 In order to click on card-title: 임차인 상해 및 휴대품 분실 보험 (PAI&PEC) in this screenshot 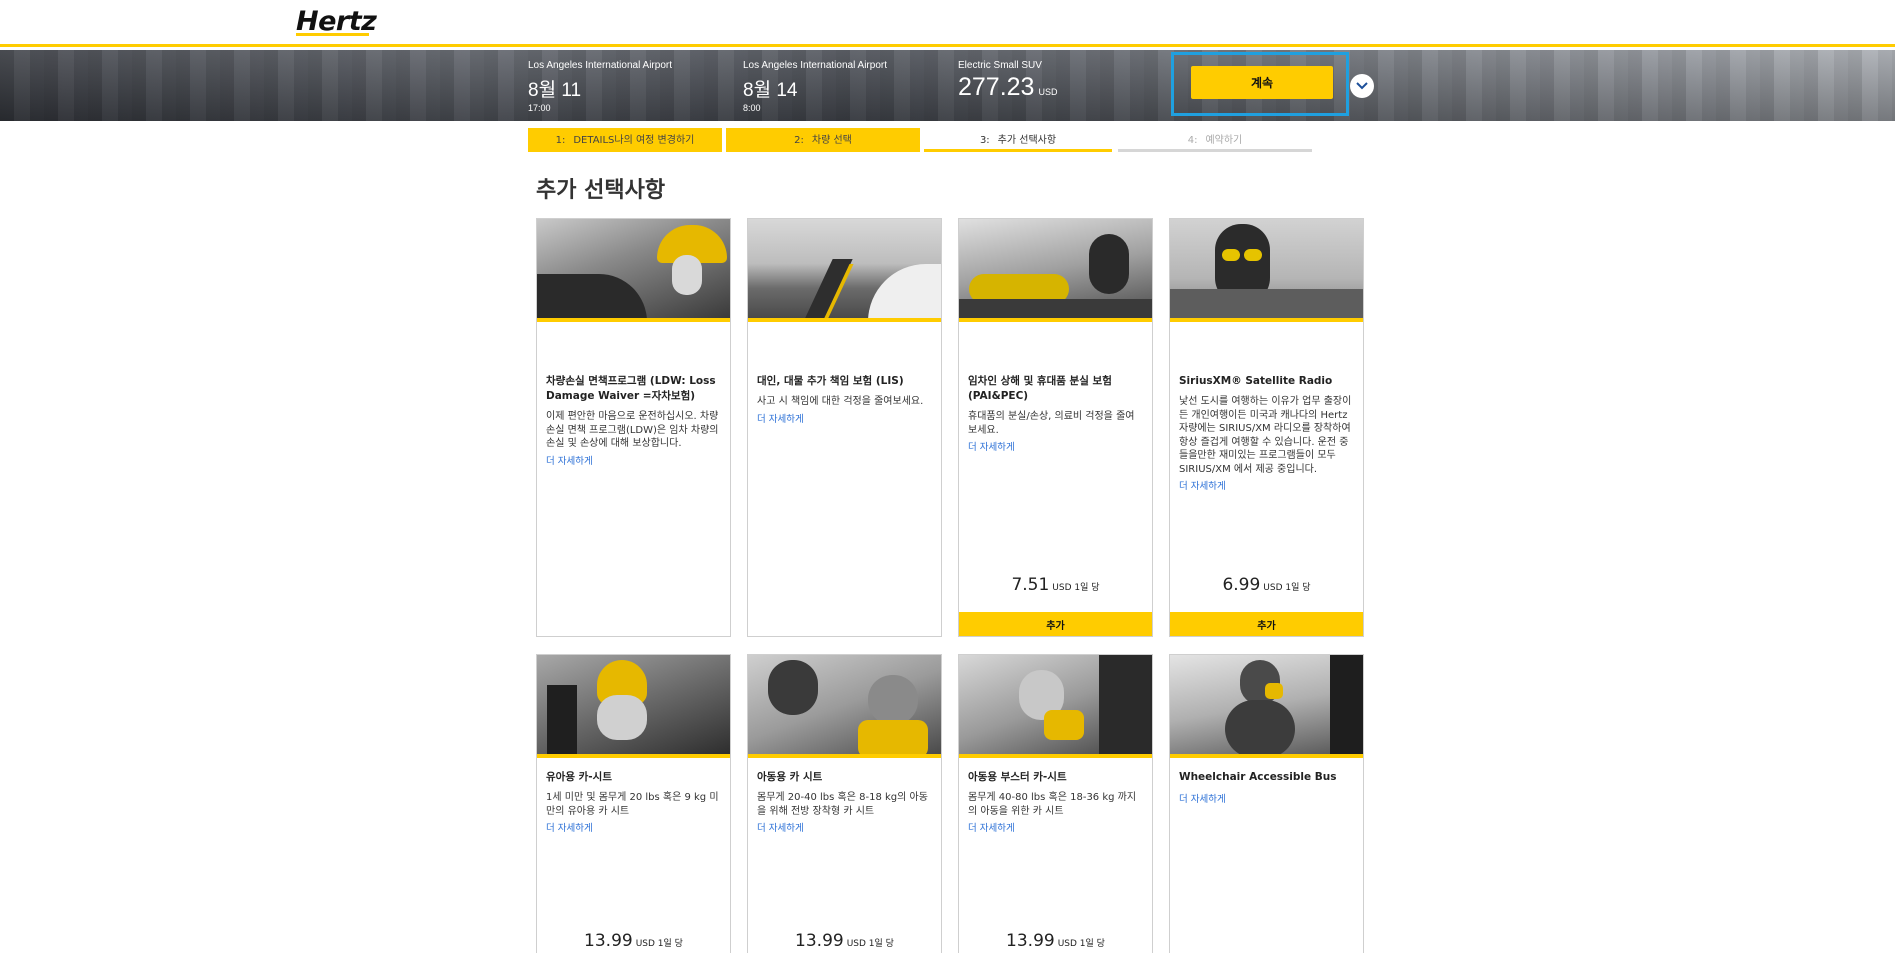, I will do `click(1040, 388)`.